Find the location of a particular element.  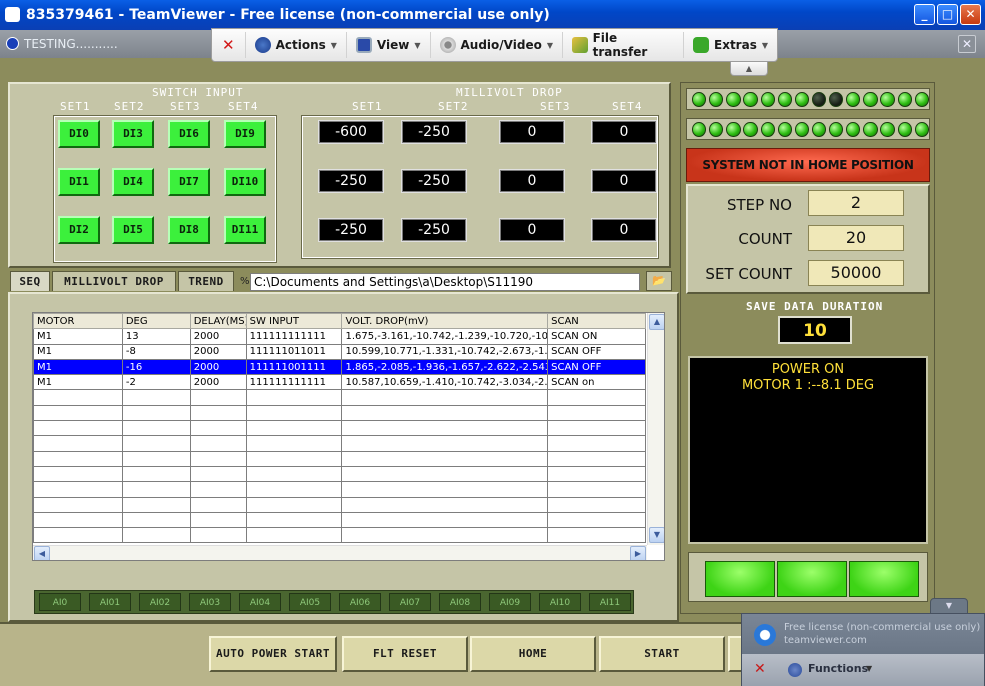

table-cell: 1.675,-3.161,-10.742,-1.239,-10.720,-10. is located at coordinates (445, 336).